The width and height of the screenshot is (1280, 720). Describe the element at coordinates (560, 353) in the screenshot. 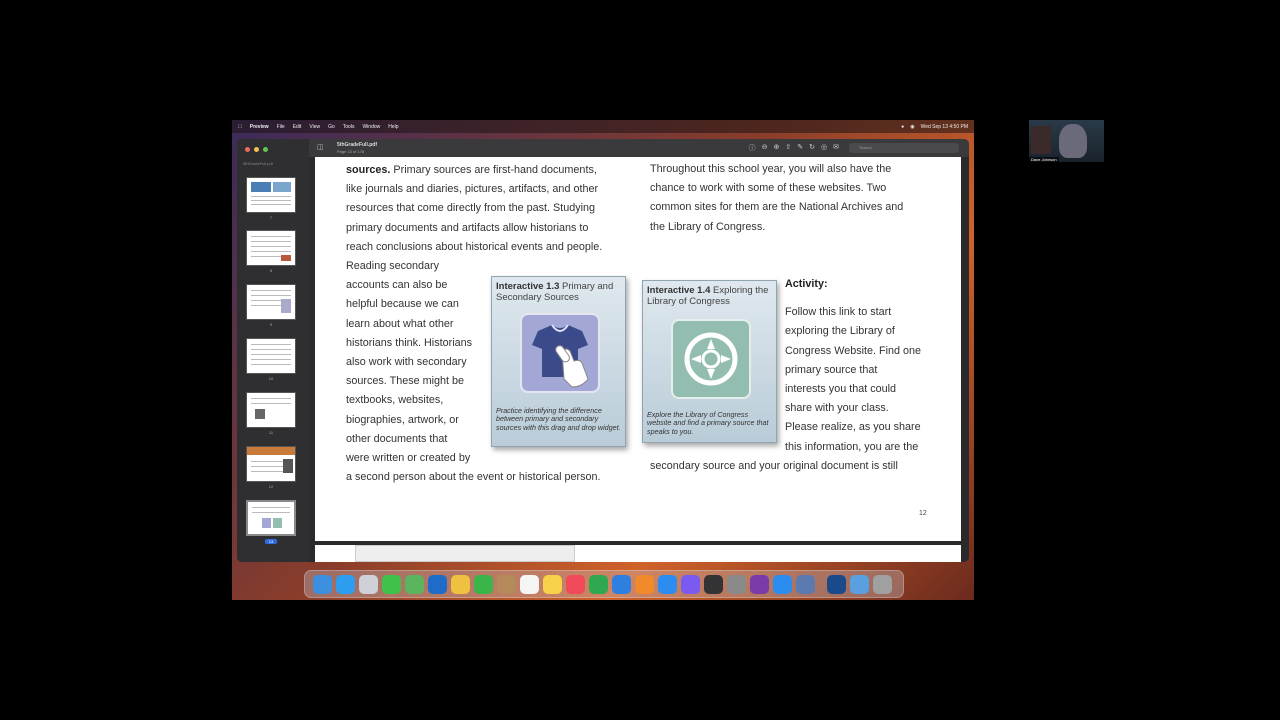

I see `shirt-hand-icon` at that location.